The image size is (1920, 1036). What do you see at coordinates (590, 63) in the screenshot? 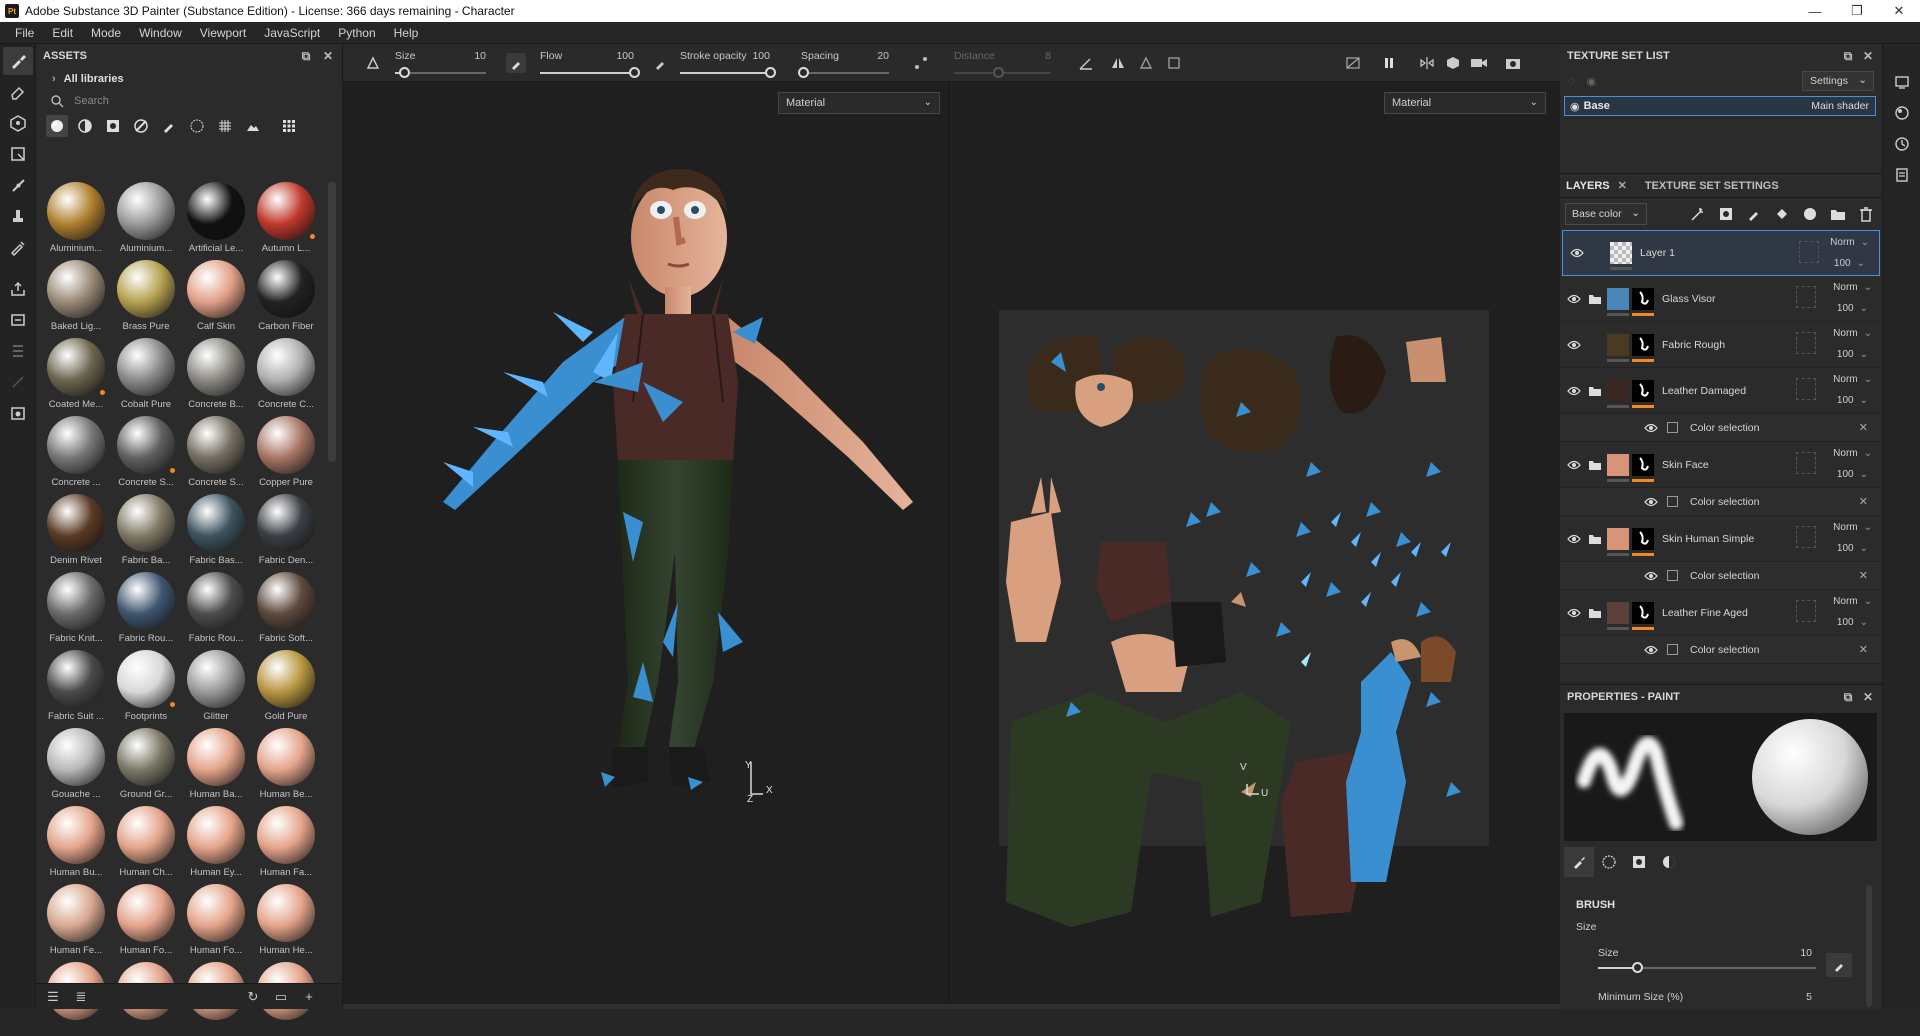
I see `flow-slider: Flow 100` at bounding box center [590, 63].